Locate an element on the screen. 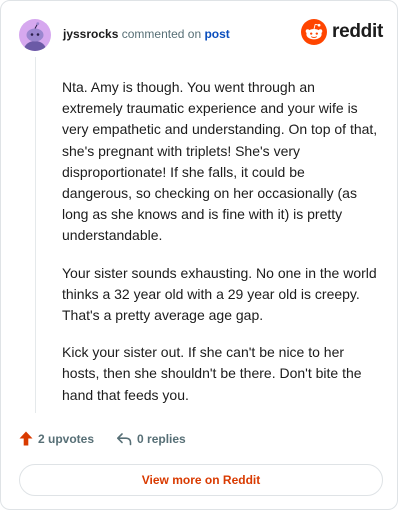 The image size is (400, 512). reply-count: 0 replies is located at coordinates (161, 438).